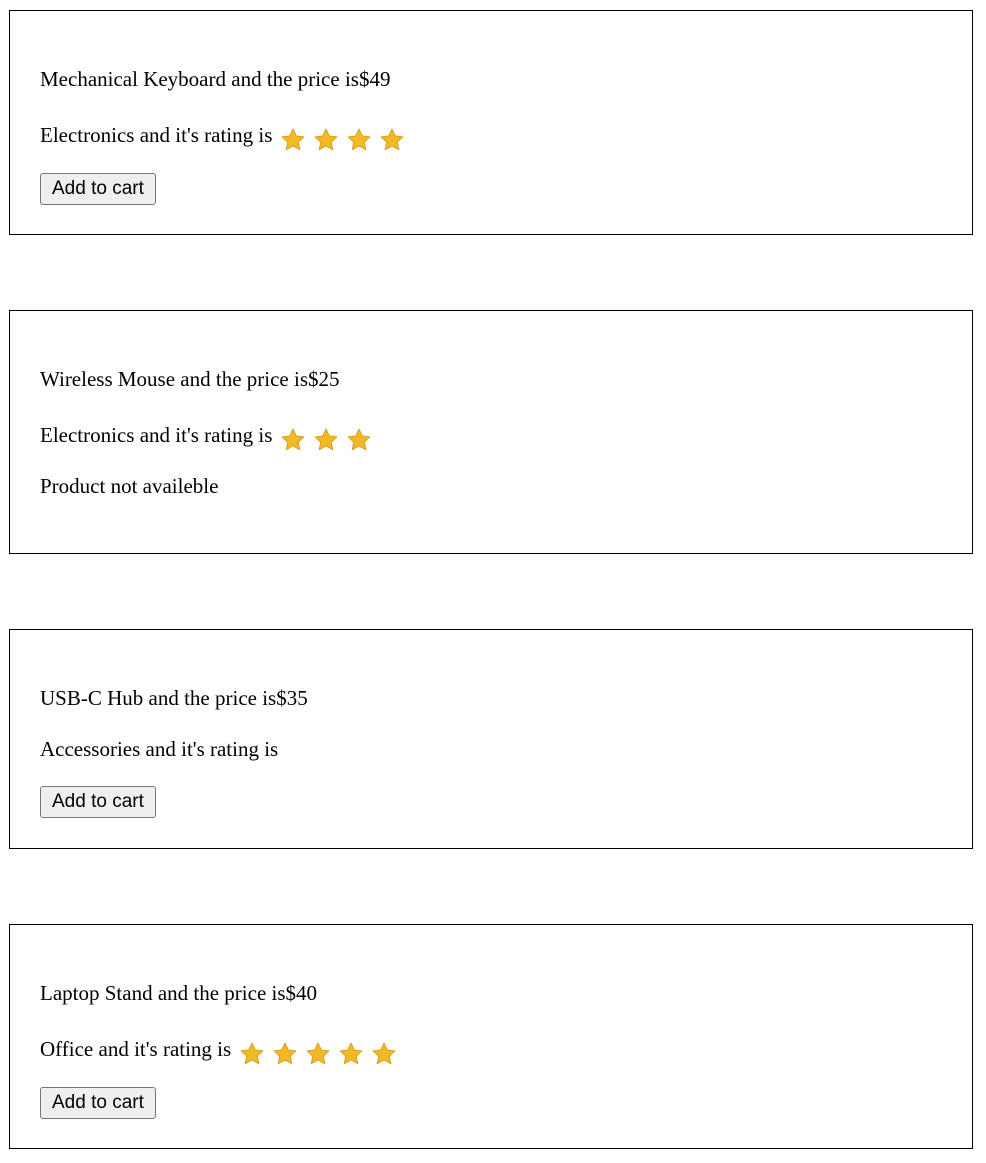 Image resolution: width=986 pixels, height=1163 pixels. I want to click on product-rating-row: Office and it's rating is, so click(222, 1052).